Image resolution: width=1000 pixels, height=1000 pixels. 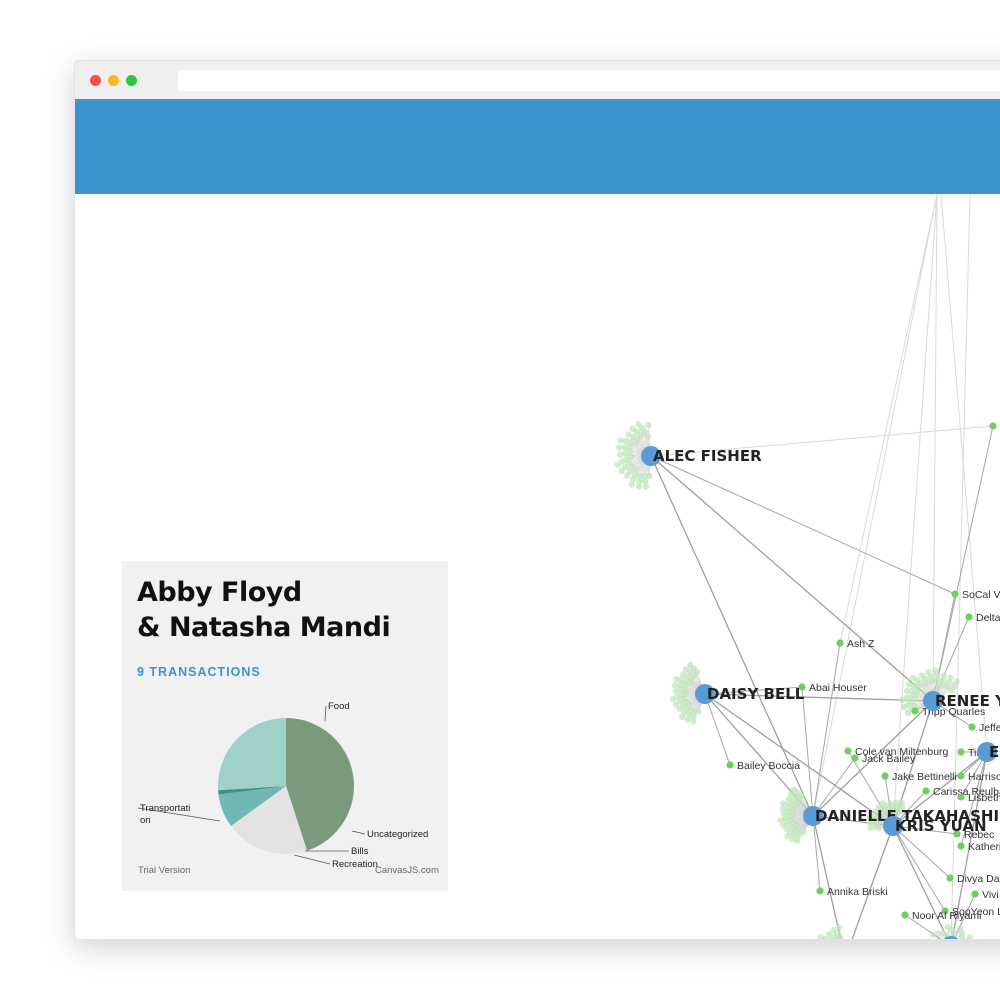 I want to click on maximize-window-button, so click(x=131, y=80).